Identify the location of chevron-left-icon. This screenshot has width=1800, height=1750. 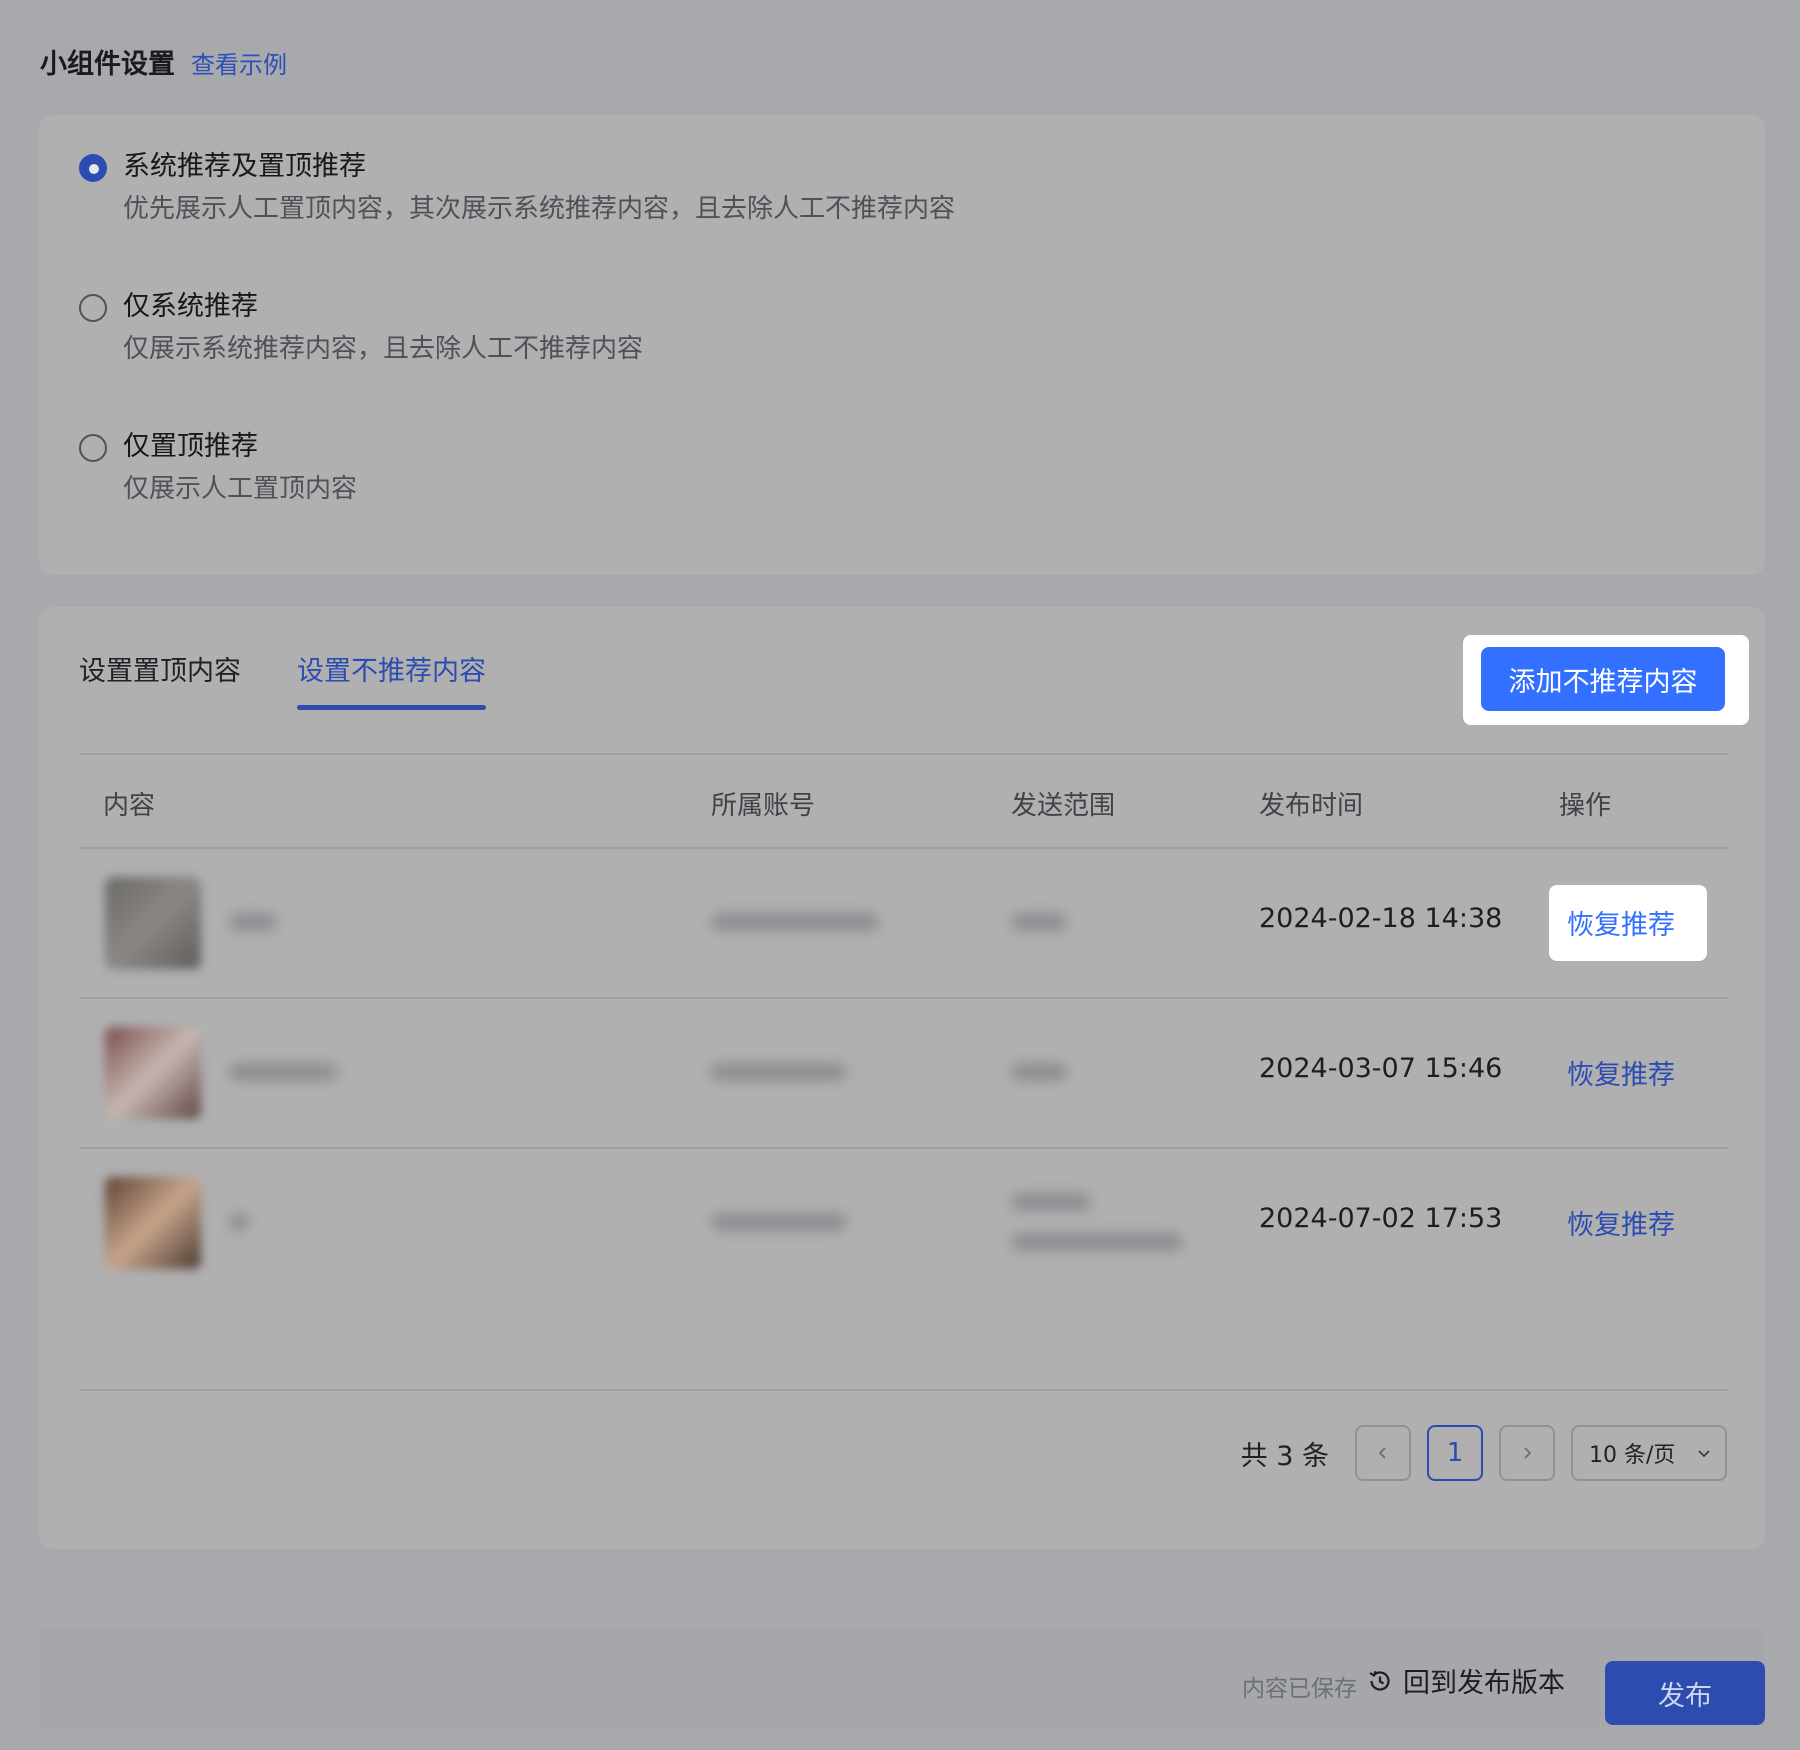
(1382, 1453).